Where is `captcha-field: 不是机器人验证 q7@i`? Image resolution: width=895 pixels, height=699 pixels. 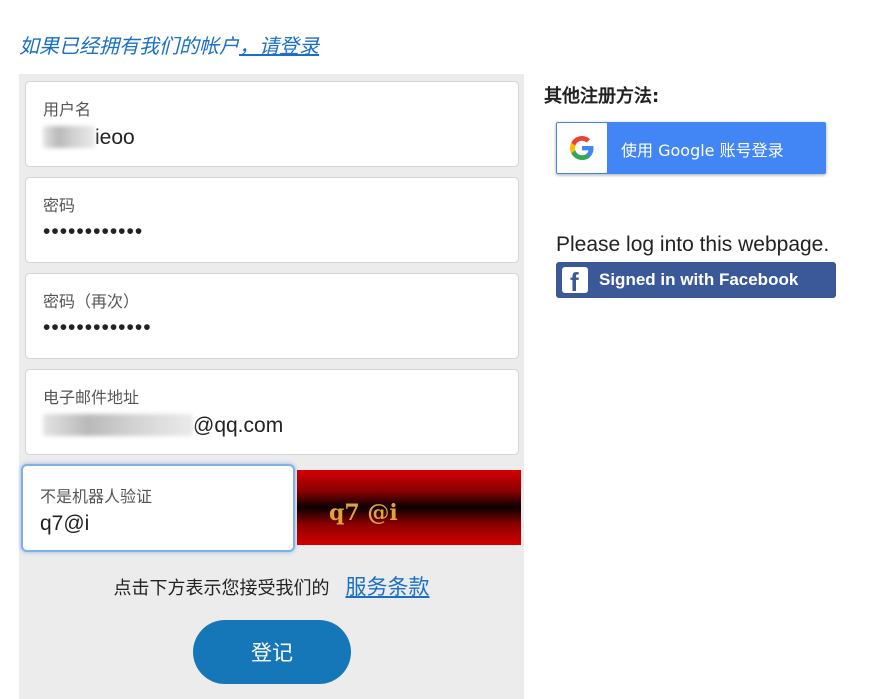 captcha-field: 不是机器人验证 q7@i is located at coordinates (158, 508).